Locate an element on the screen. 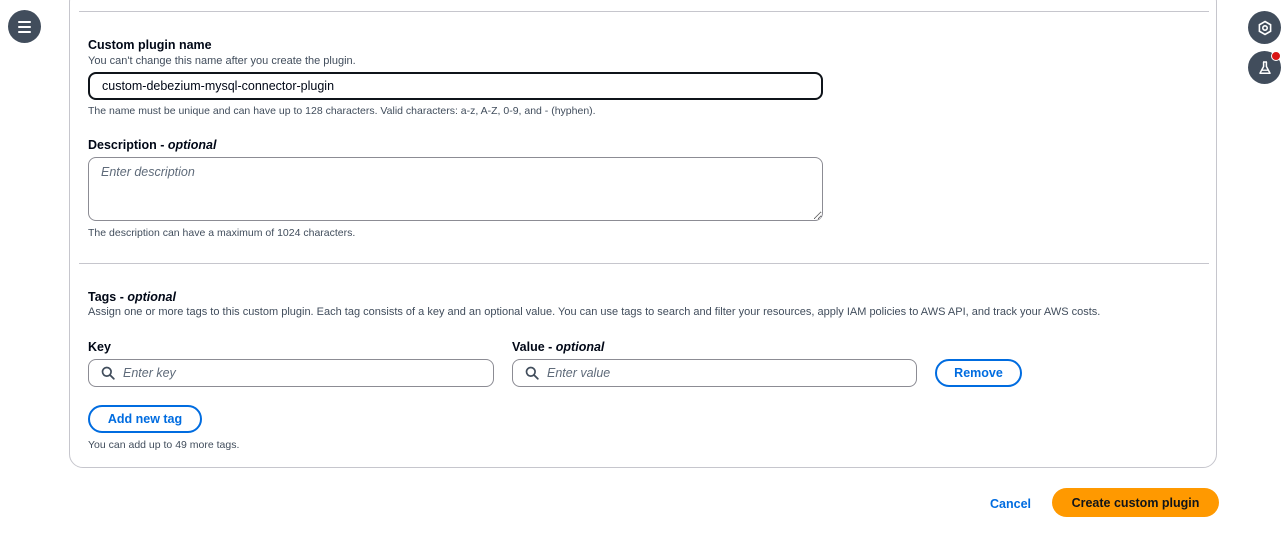 The width and height of the screenshot is (1288, 537). section-divider is located at coordinates (644, 263).